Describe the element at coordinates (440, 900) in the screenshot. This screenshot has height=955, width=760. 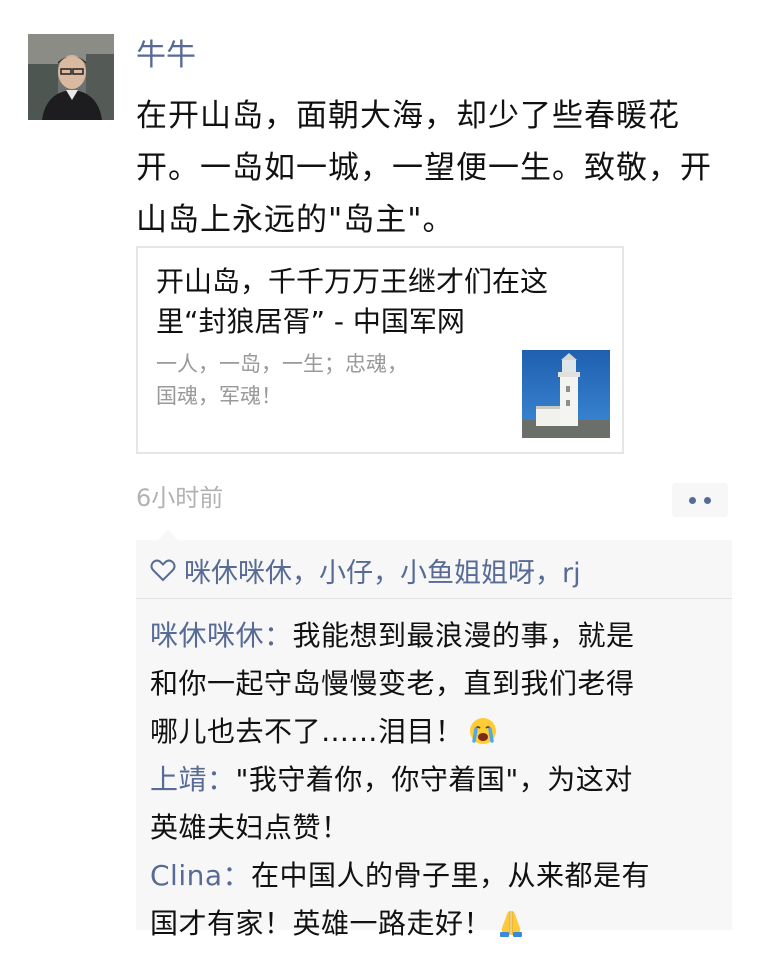
I see `comment-item: Clina：在中国人的骨子里，从来都是有 国才有家！英雄一路走好！` at that location.